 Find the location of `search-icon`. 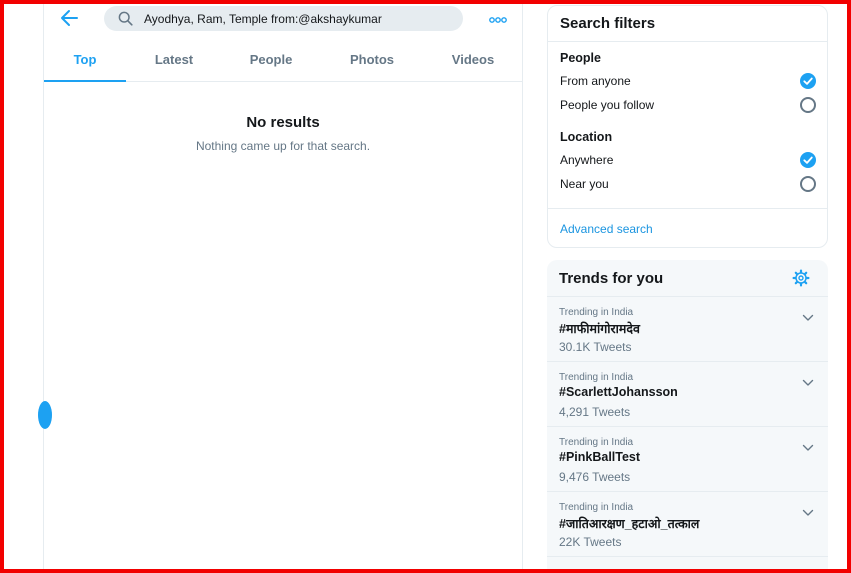

search-icon is located at coordinates (125, 18).